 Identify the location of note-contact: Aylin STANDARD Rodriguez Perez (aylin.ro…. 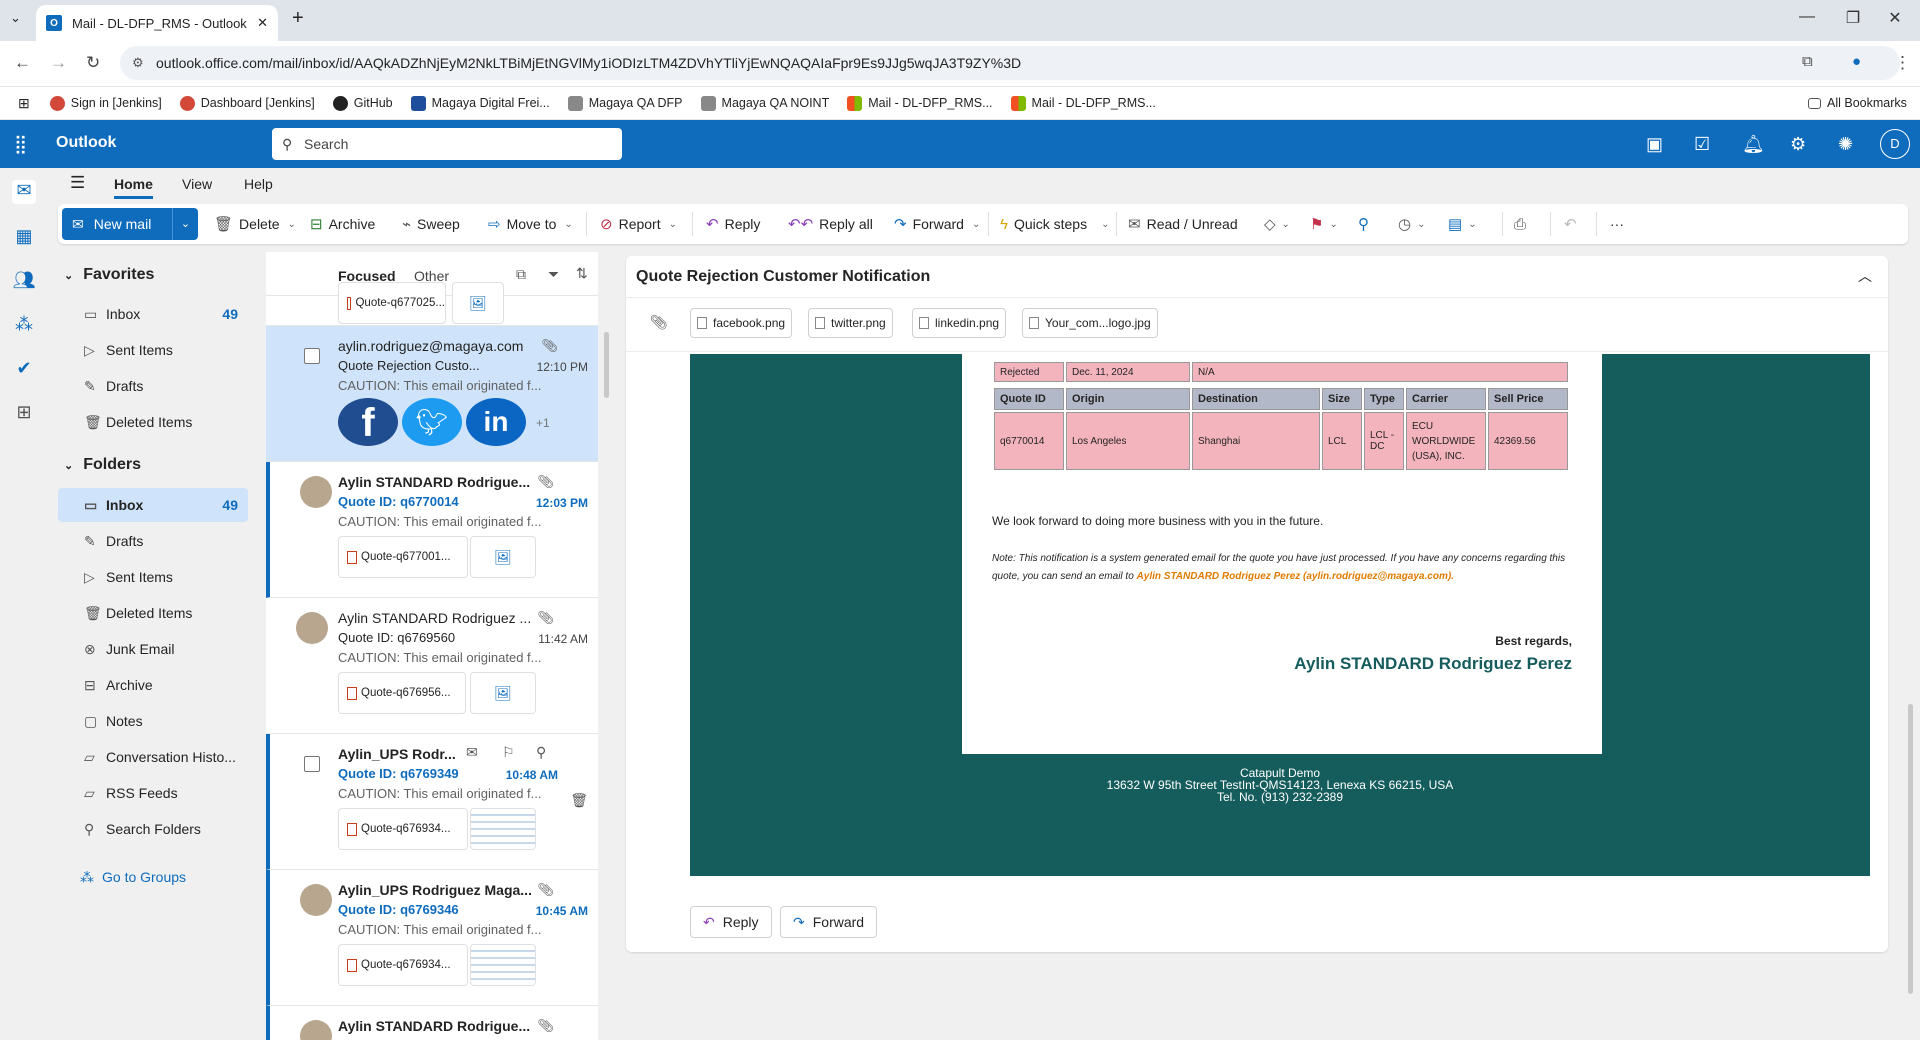
(1295, 576).